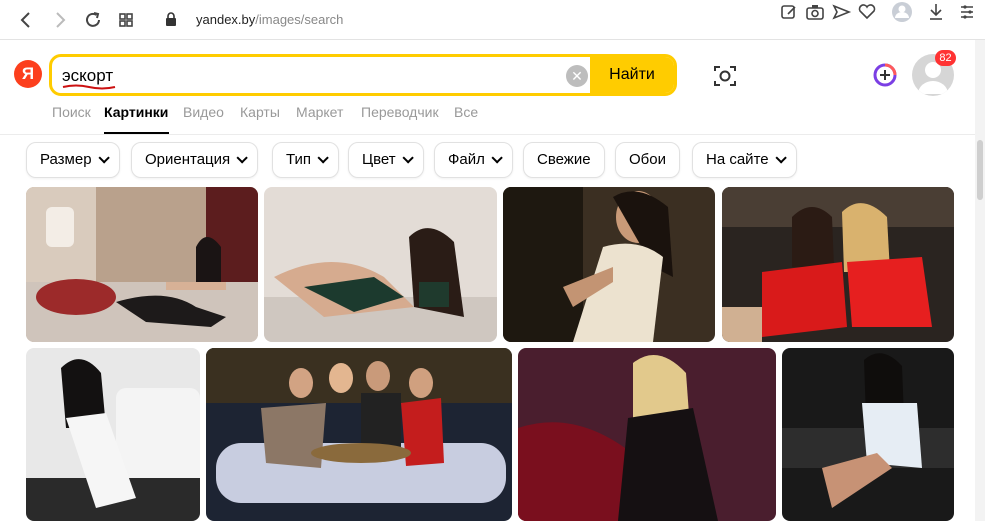 Image resolution: width=985 pixels, height=521 pixels. What do you see at coordinates (260, 112) in the screenshot?
I see `service-maps: Карты` at bounding box center [260, 112].